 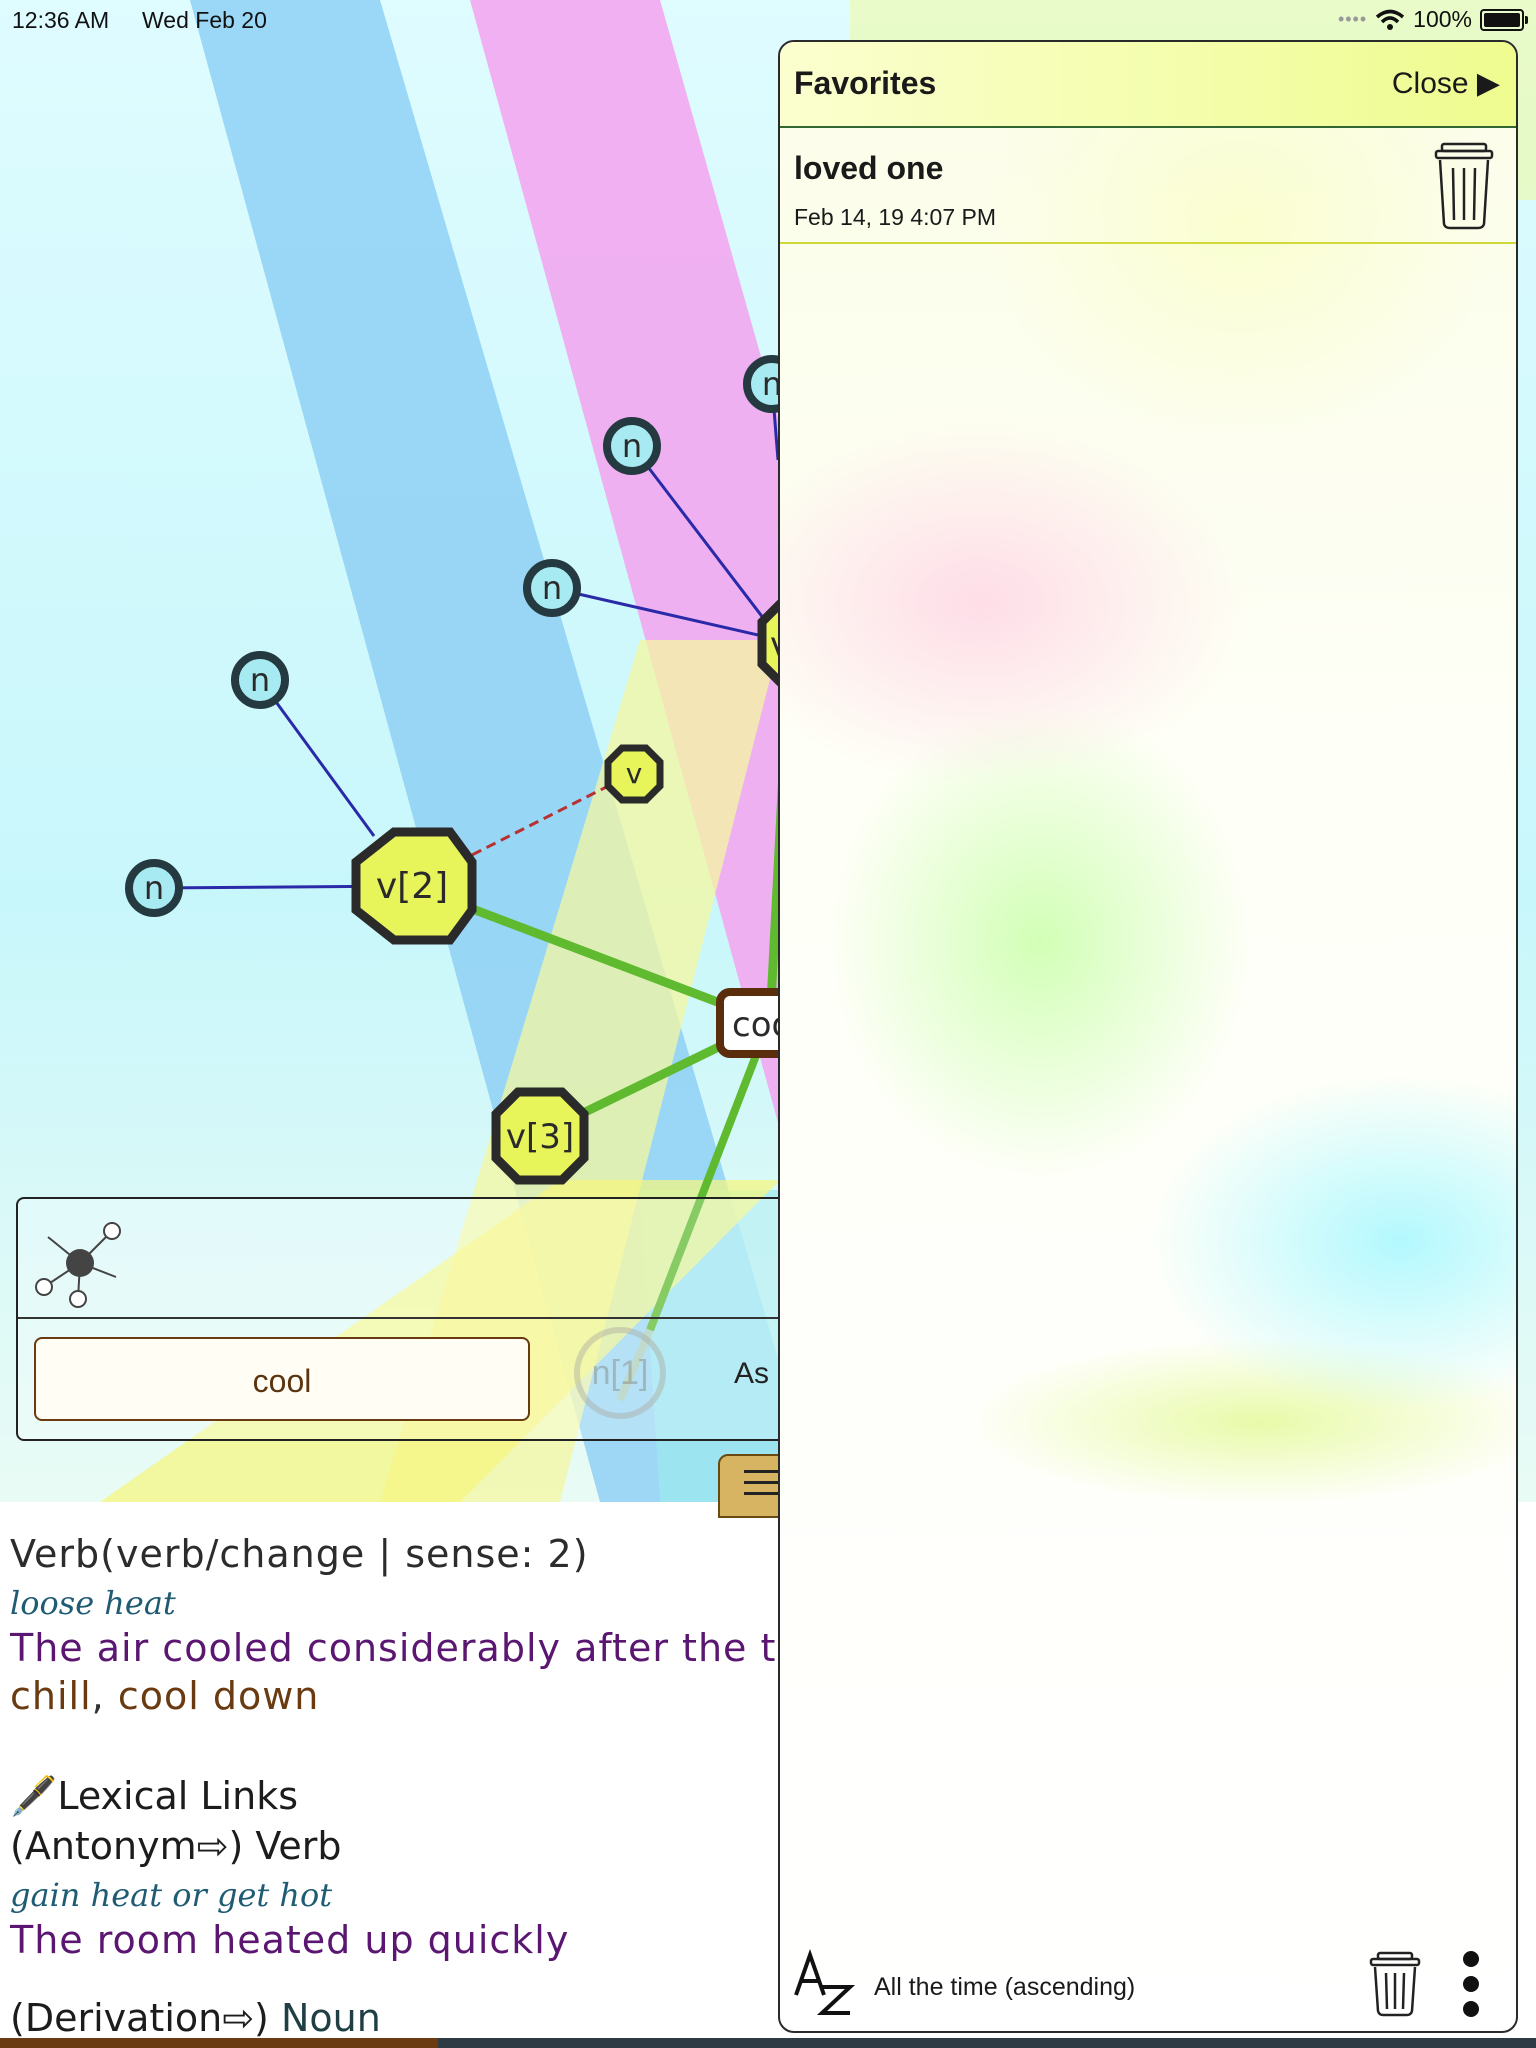 I want to click on derivation-row: (Derivation⇨) Noun, so click(x=195, y=2017).